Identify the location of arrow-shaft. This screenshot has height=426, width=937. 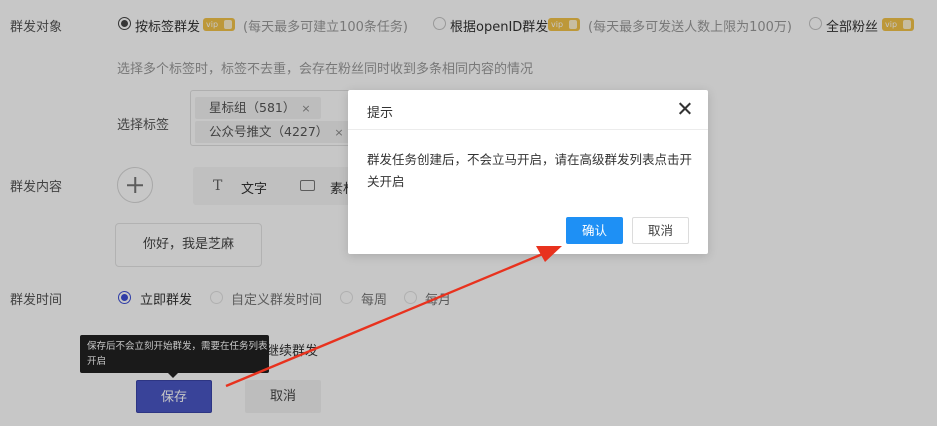
(385, 319).